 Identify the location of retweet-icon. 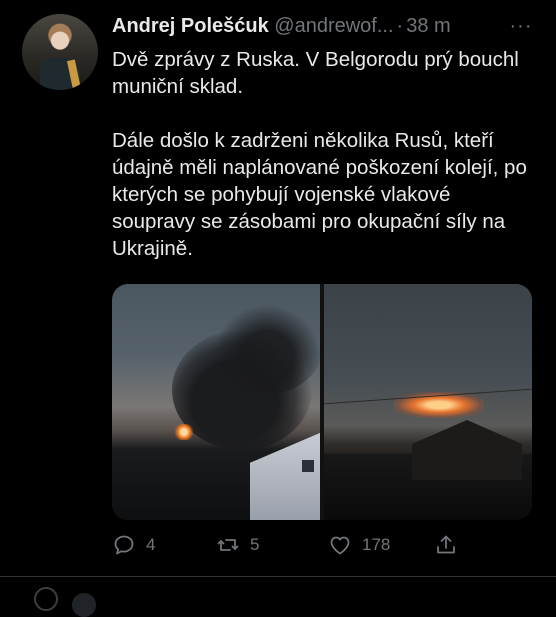
(228, 545).